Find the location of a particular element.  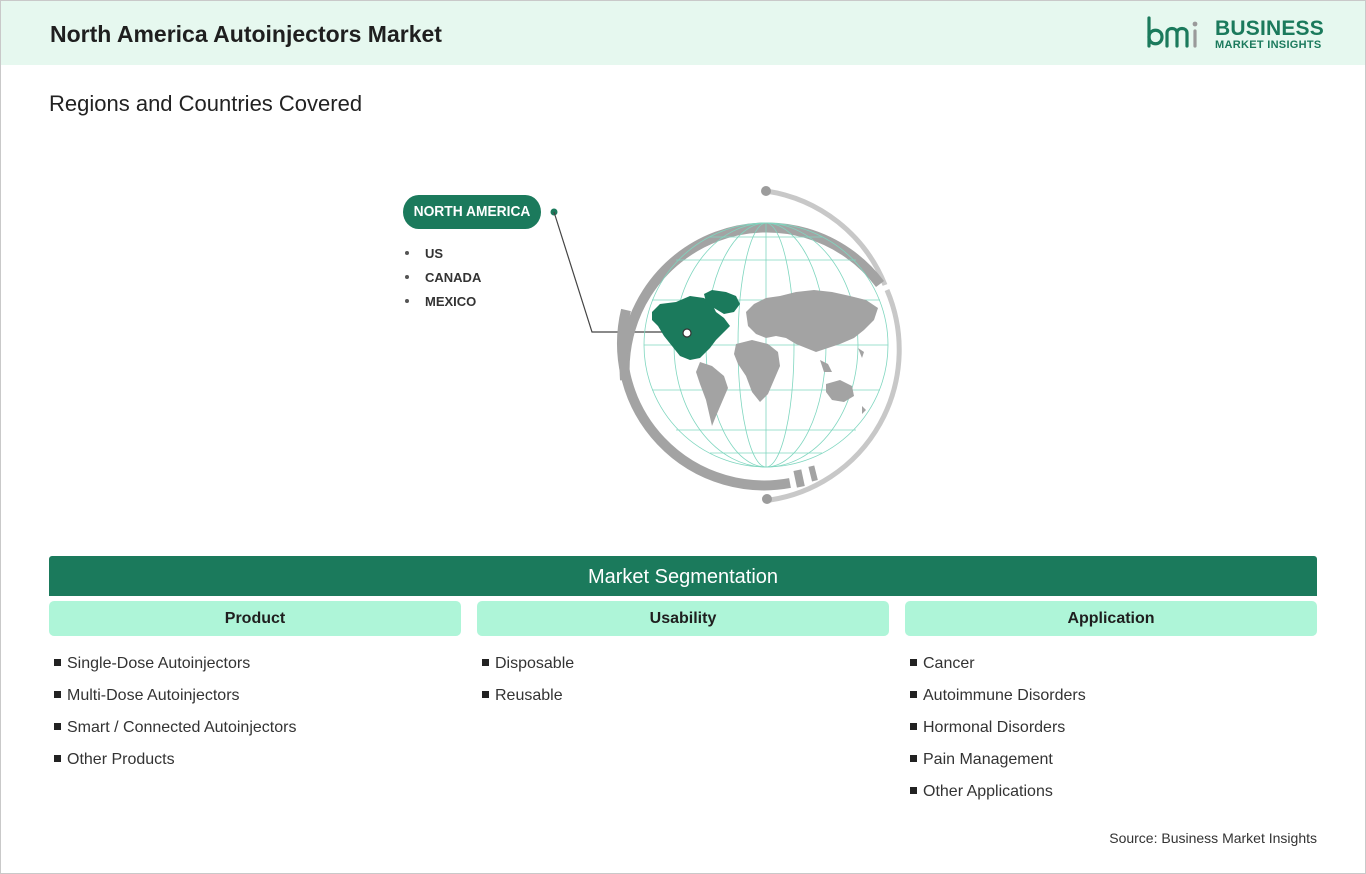

list-item: Other Products is located at coordinates (175, 767).